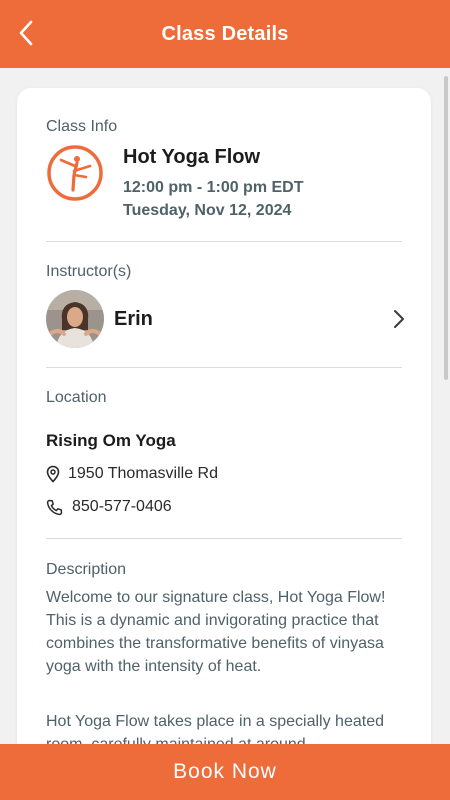 This screenshot has width=450, height=800. Describe the element at coordinates (213, 187) in the screenshot. I see `class-time: 12:00 pm - 1:00 pm EDT` at that location.